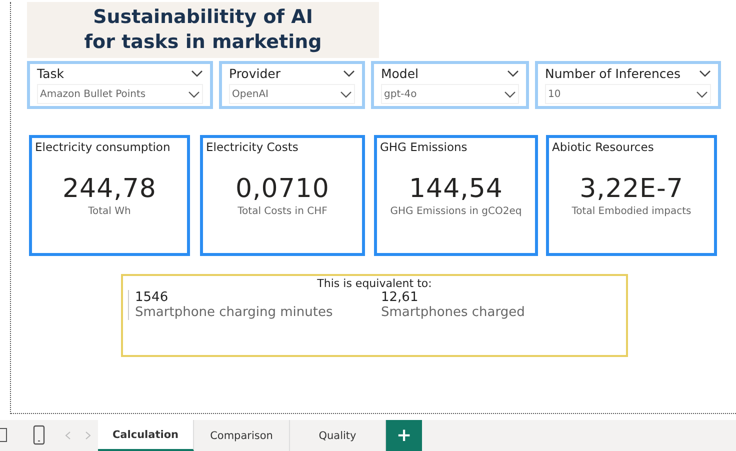 This screenshot has width=736, height=451. Describe the element at coordinates (103, 147) in the screenshot. I see `card-title: Electricity consumption` at that location.